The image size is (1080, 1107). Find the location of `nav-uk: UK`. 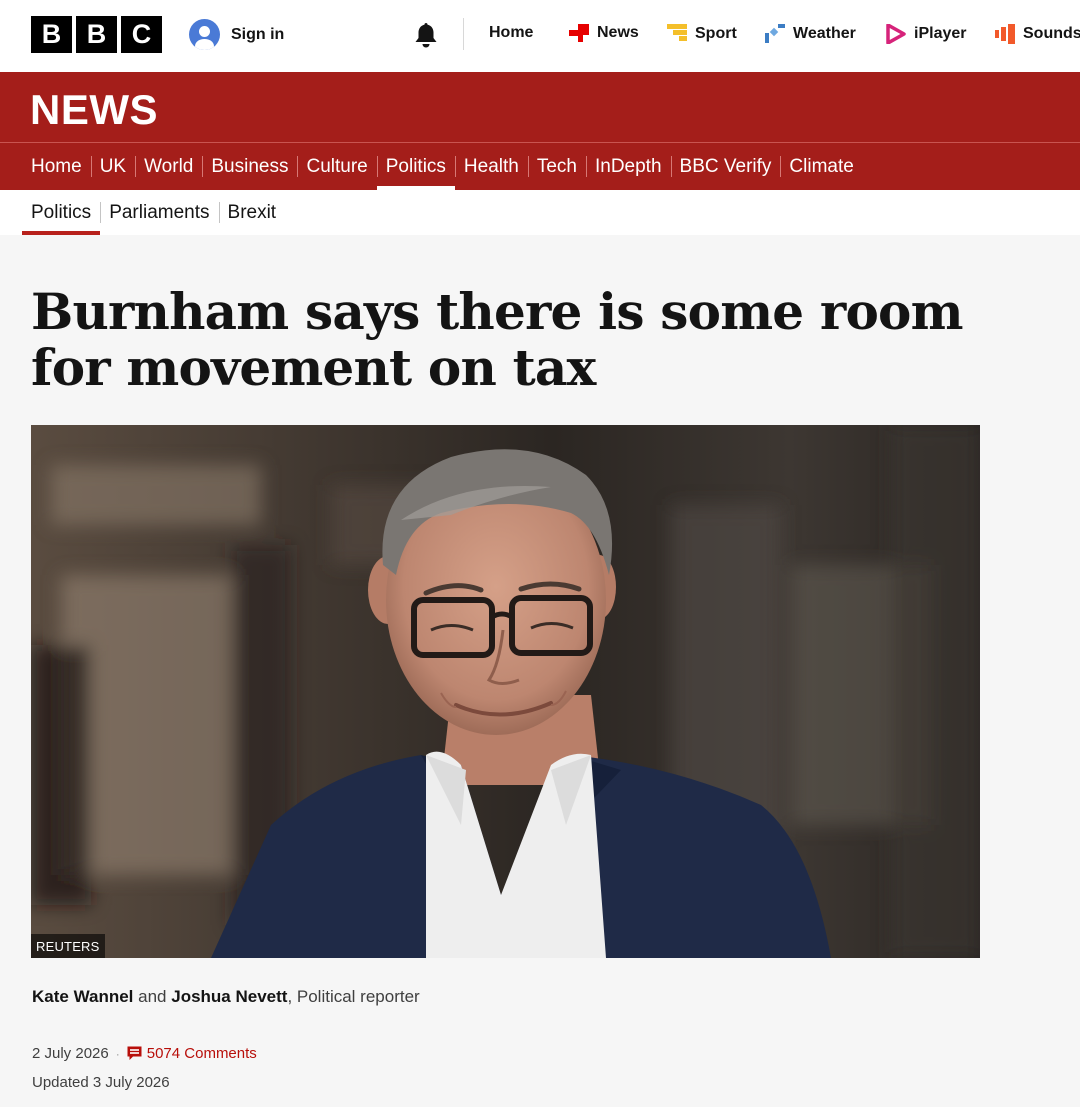

nav-uk: UK is located at coordinates (112, 166).